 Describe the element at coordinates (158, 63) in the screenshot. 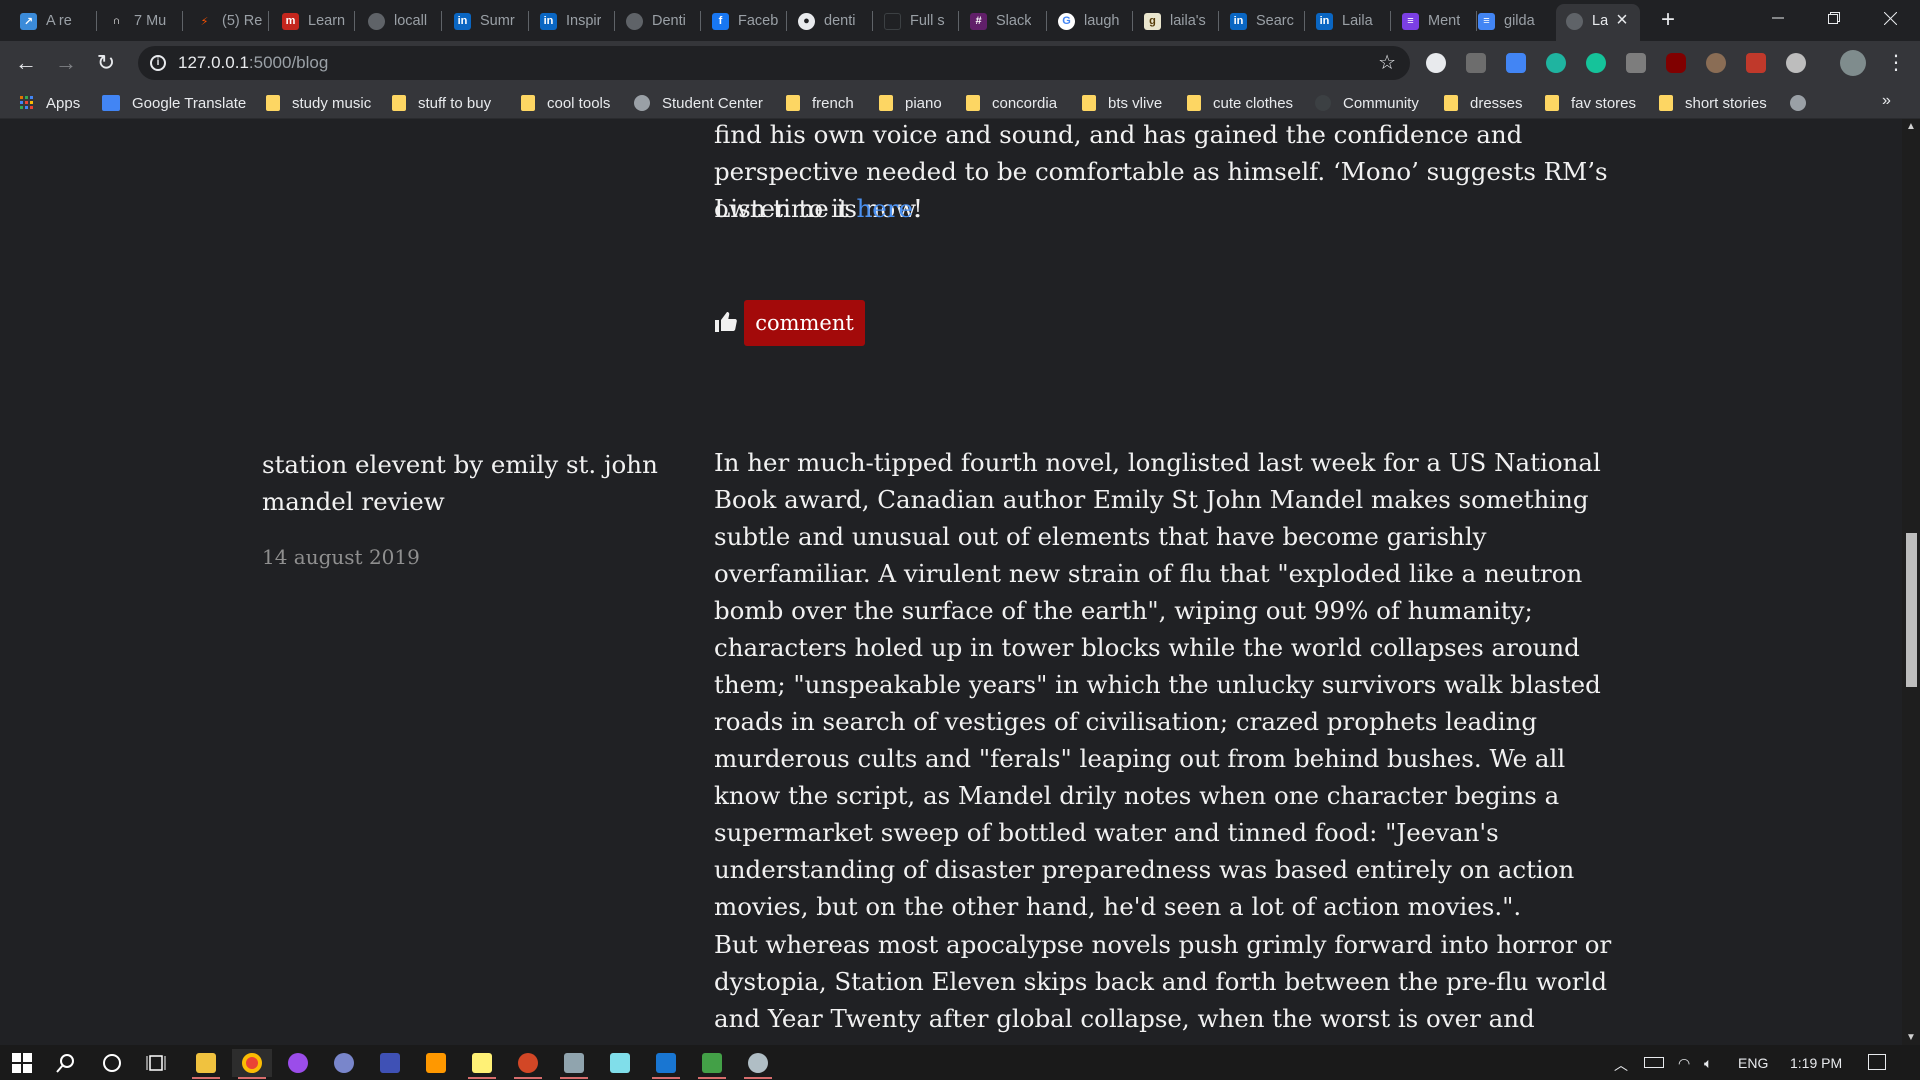

I see `info-icon: i` at that location.